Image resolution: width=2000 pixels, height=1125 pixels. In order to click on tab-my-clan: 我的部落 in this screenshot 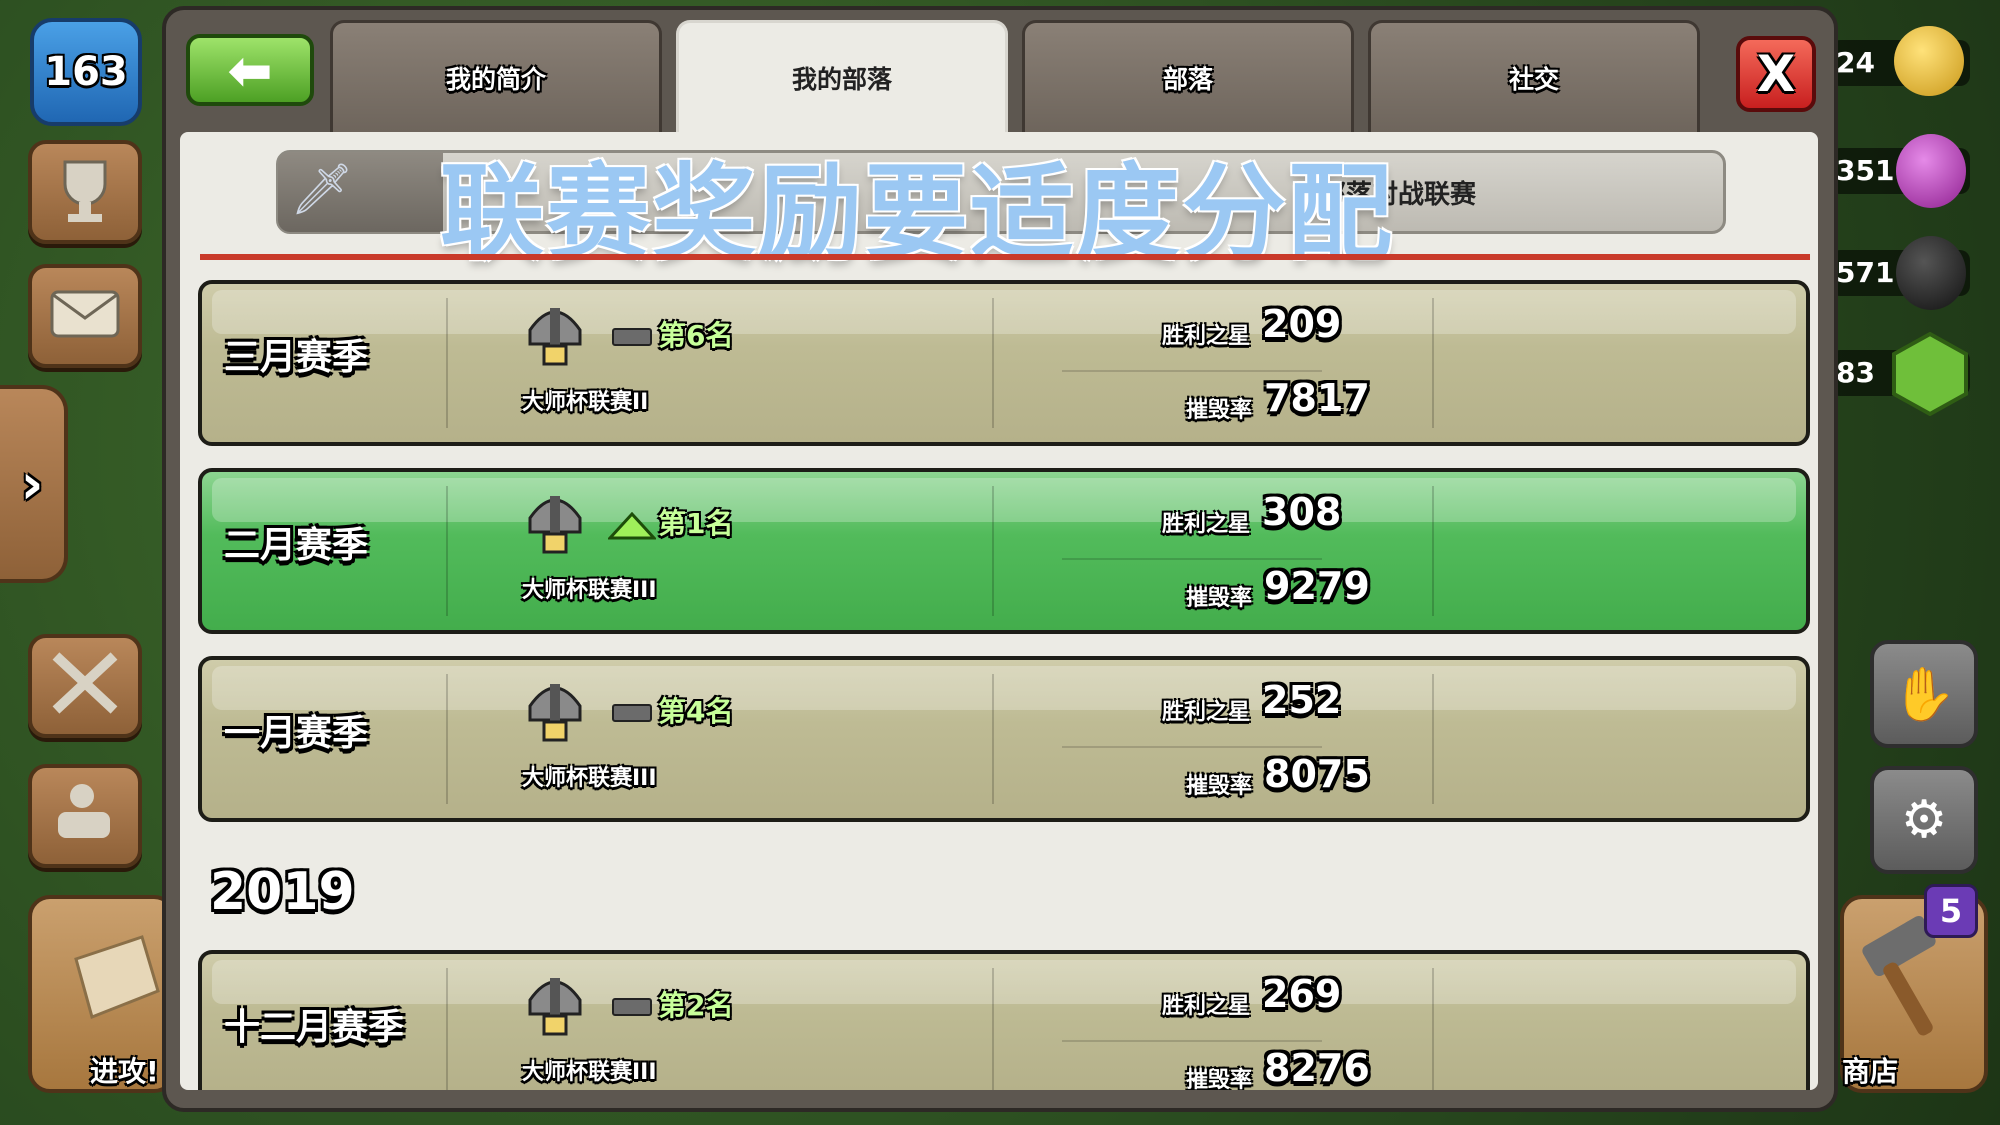, I will do `click(842, 76)`.